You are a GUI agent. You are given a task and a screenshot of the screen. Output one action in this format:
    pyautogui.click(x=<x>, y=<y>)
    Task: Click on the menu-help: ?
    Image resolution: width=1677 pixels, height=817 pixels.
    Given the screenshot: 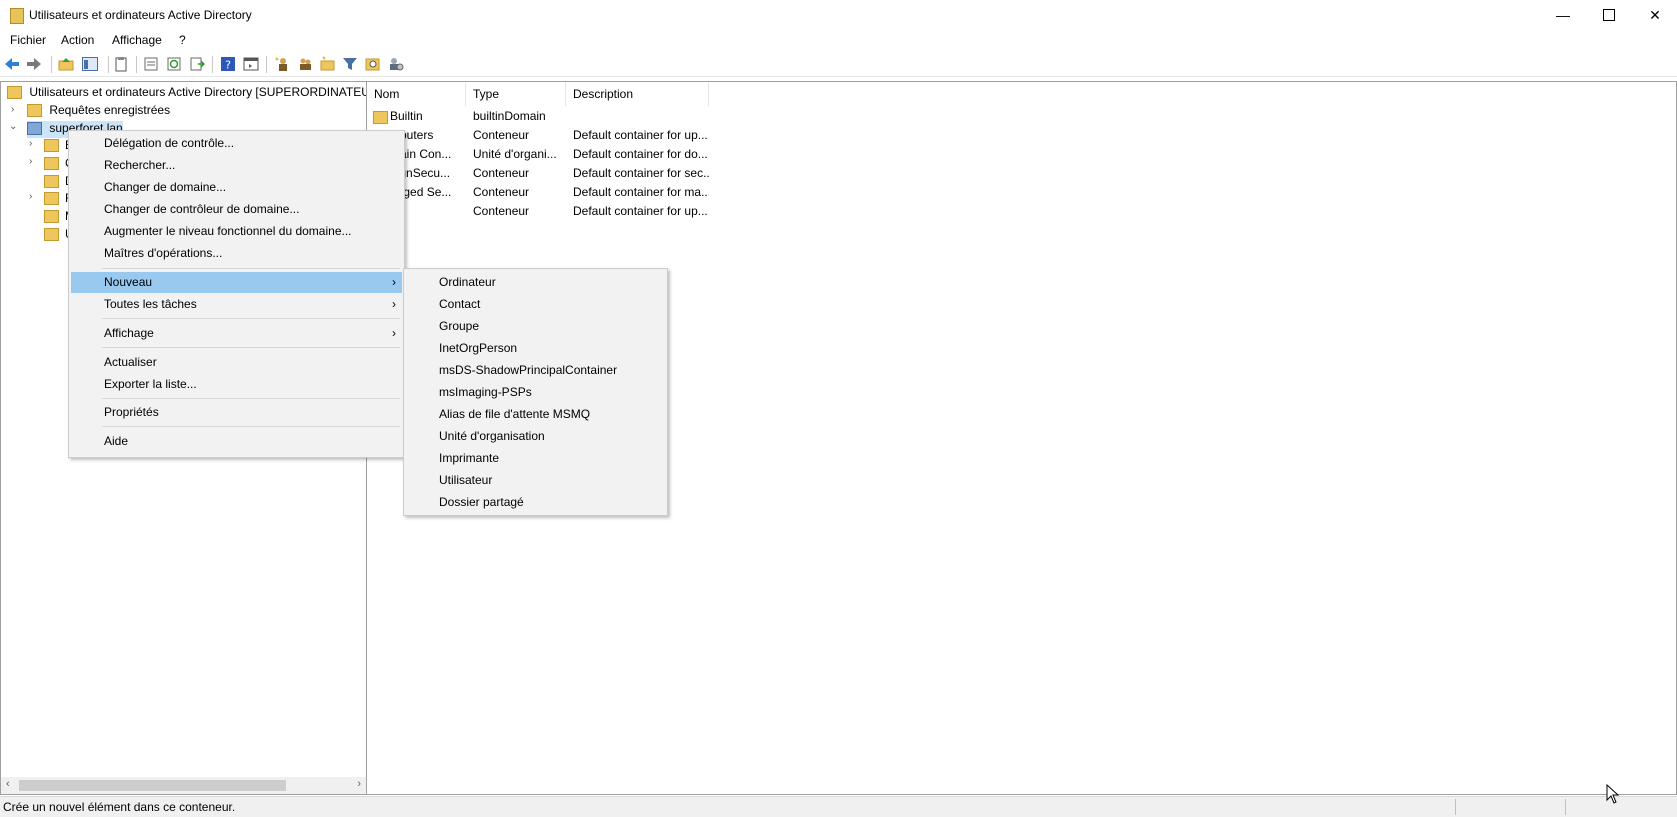 What is the action you would take?
    pyautogui.click(x=182, y=40)
    